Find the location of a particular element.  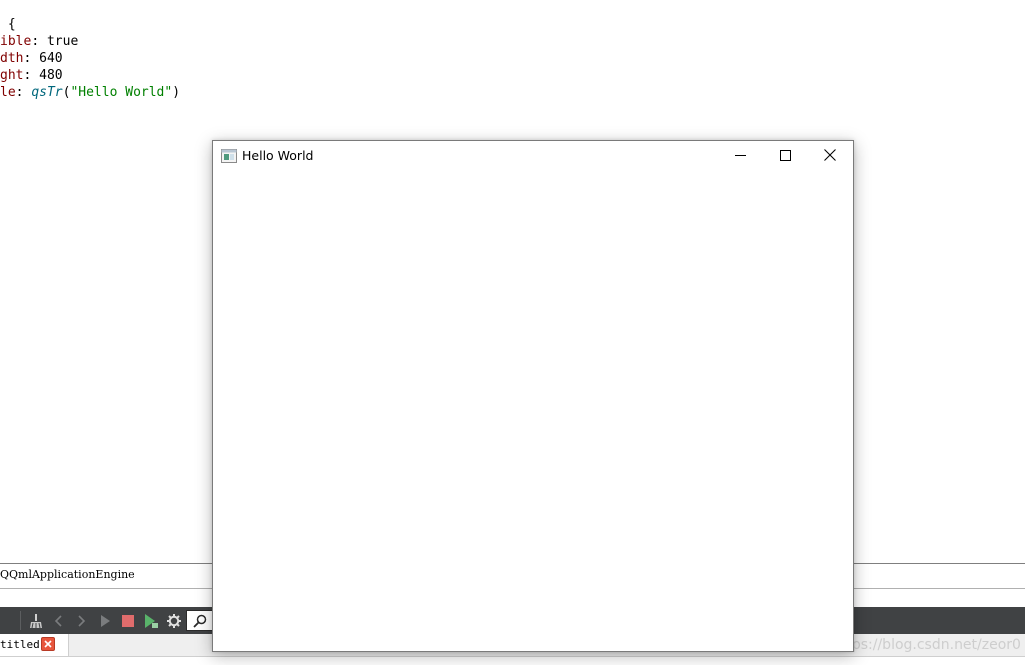

property-value: true is located at coordinates (62, 41).